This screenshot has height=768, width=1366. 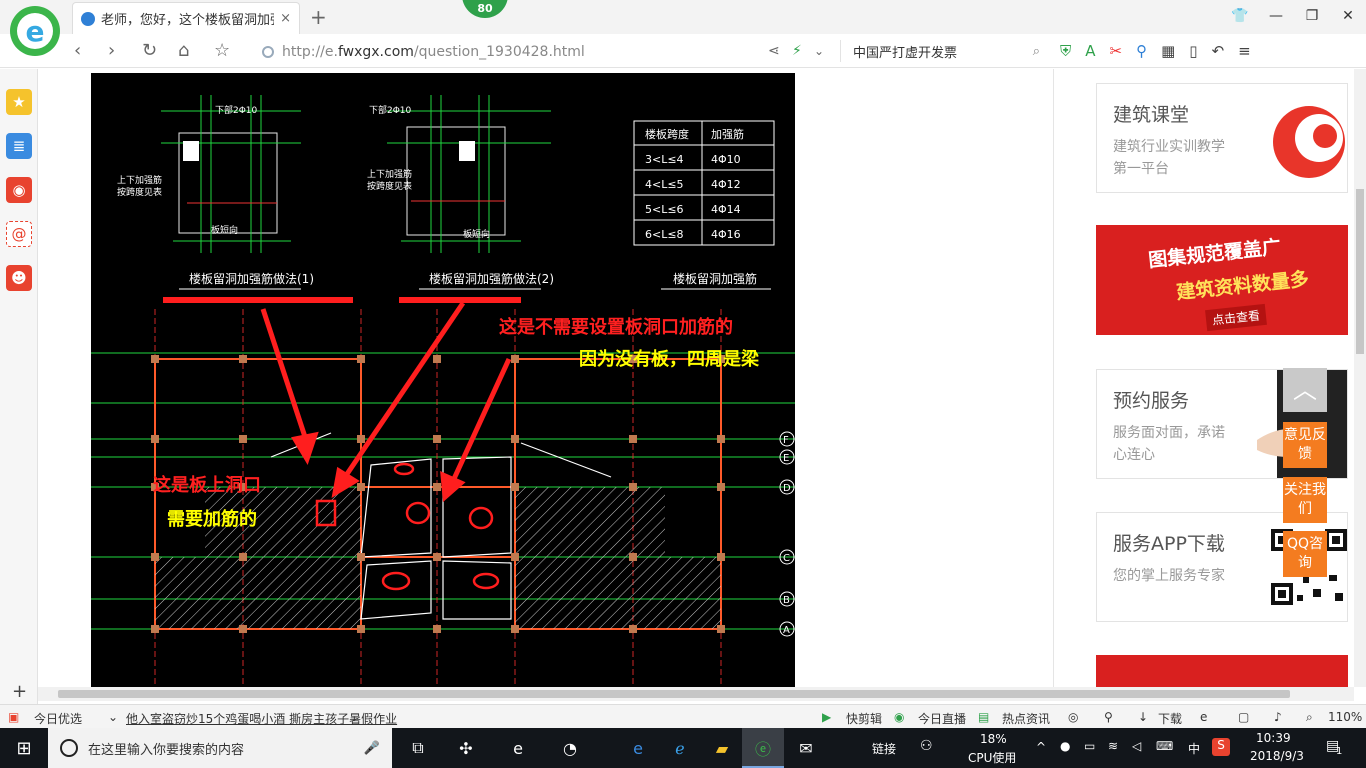 What do you see at coordinates (149, 50) in the screenshot?
I see `refresh-button: ↻` at bounding box center [149, 50].